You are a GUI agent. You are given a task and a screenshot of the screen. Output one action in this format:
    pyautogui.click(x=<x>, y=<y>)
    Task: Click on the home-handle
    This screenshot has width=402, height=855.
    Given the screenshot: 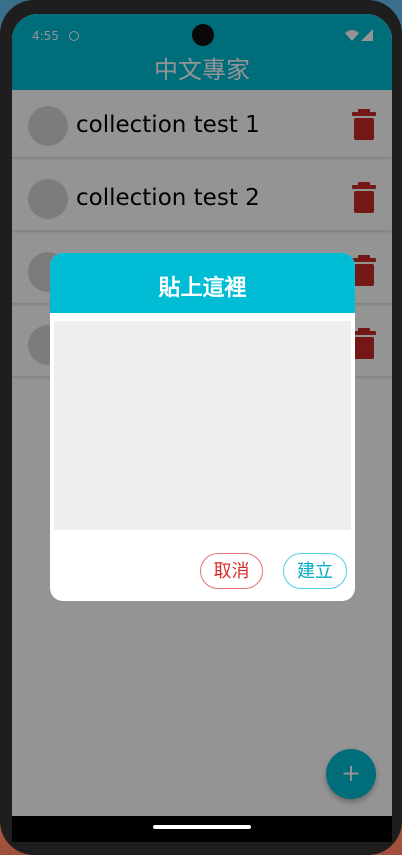 What is the action you would take?
    pyautogui.click(x=202, y=827)
    